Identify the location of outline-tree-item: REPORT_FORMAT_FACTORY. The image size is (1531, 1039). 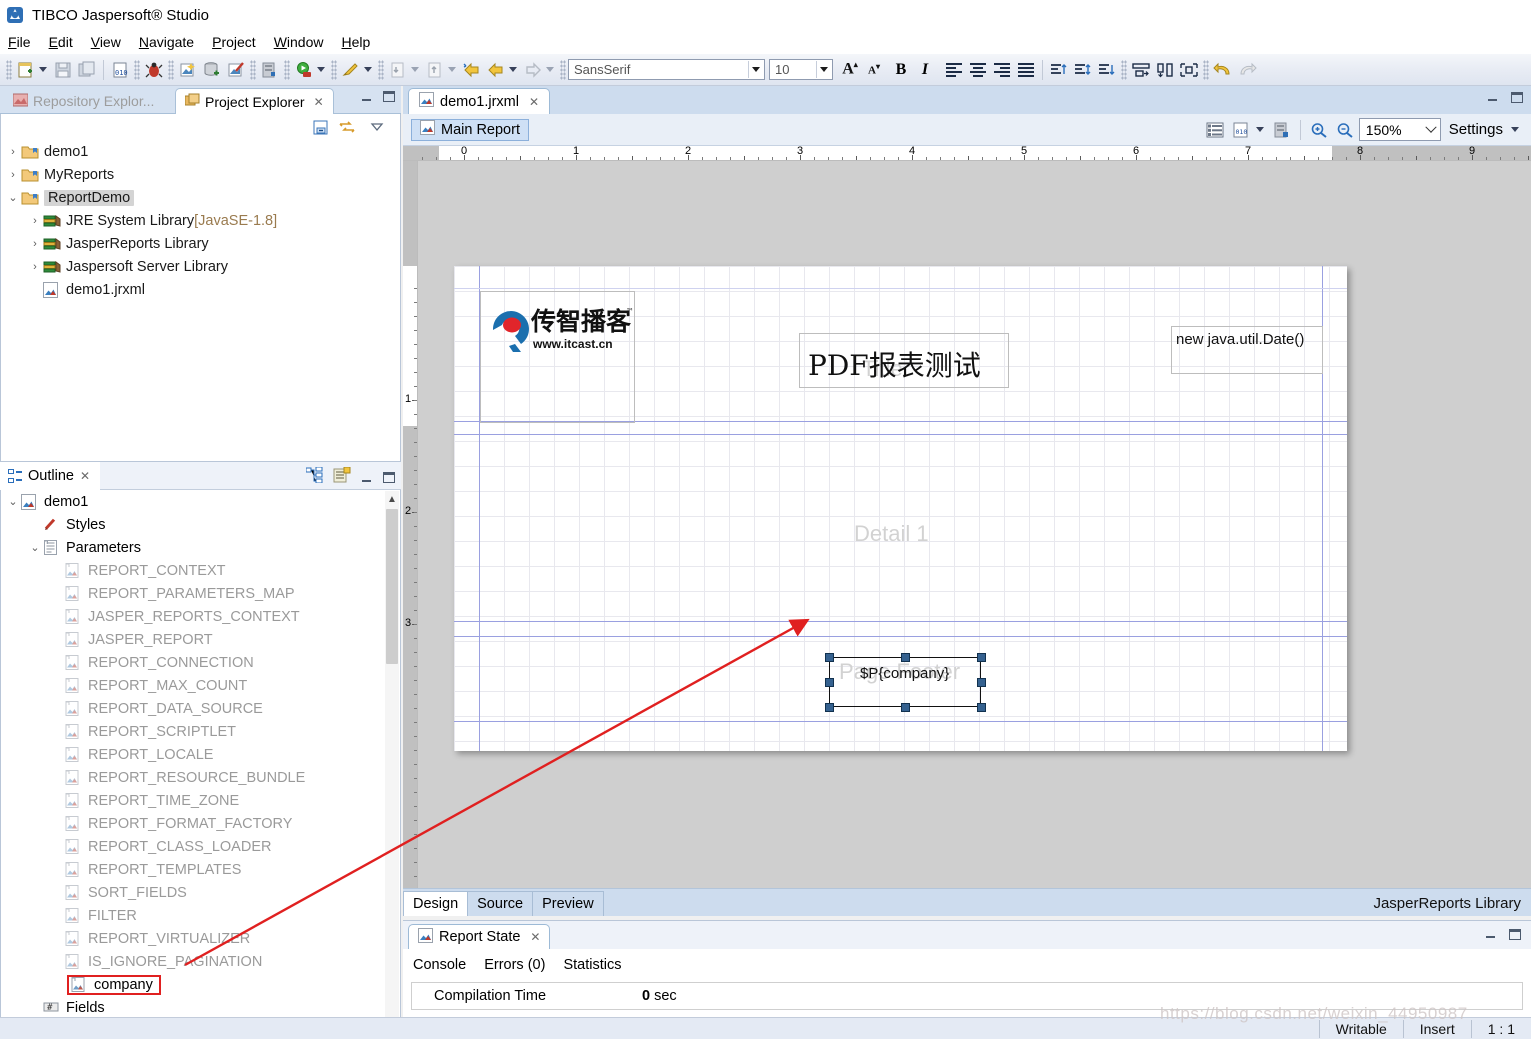
(200, 823).